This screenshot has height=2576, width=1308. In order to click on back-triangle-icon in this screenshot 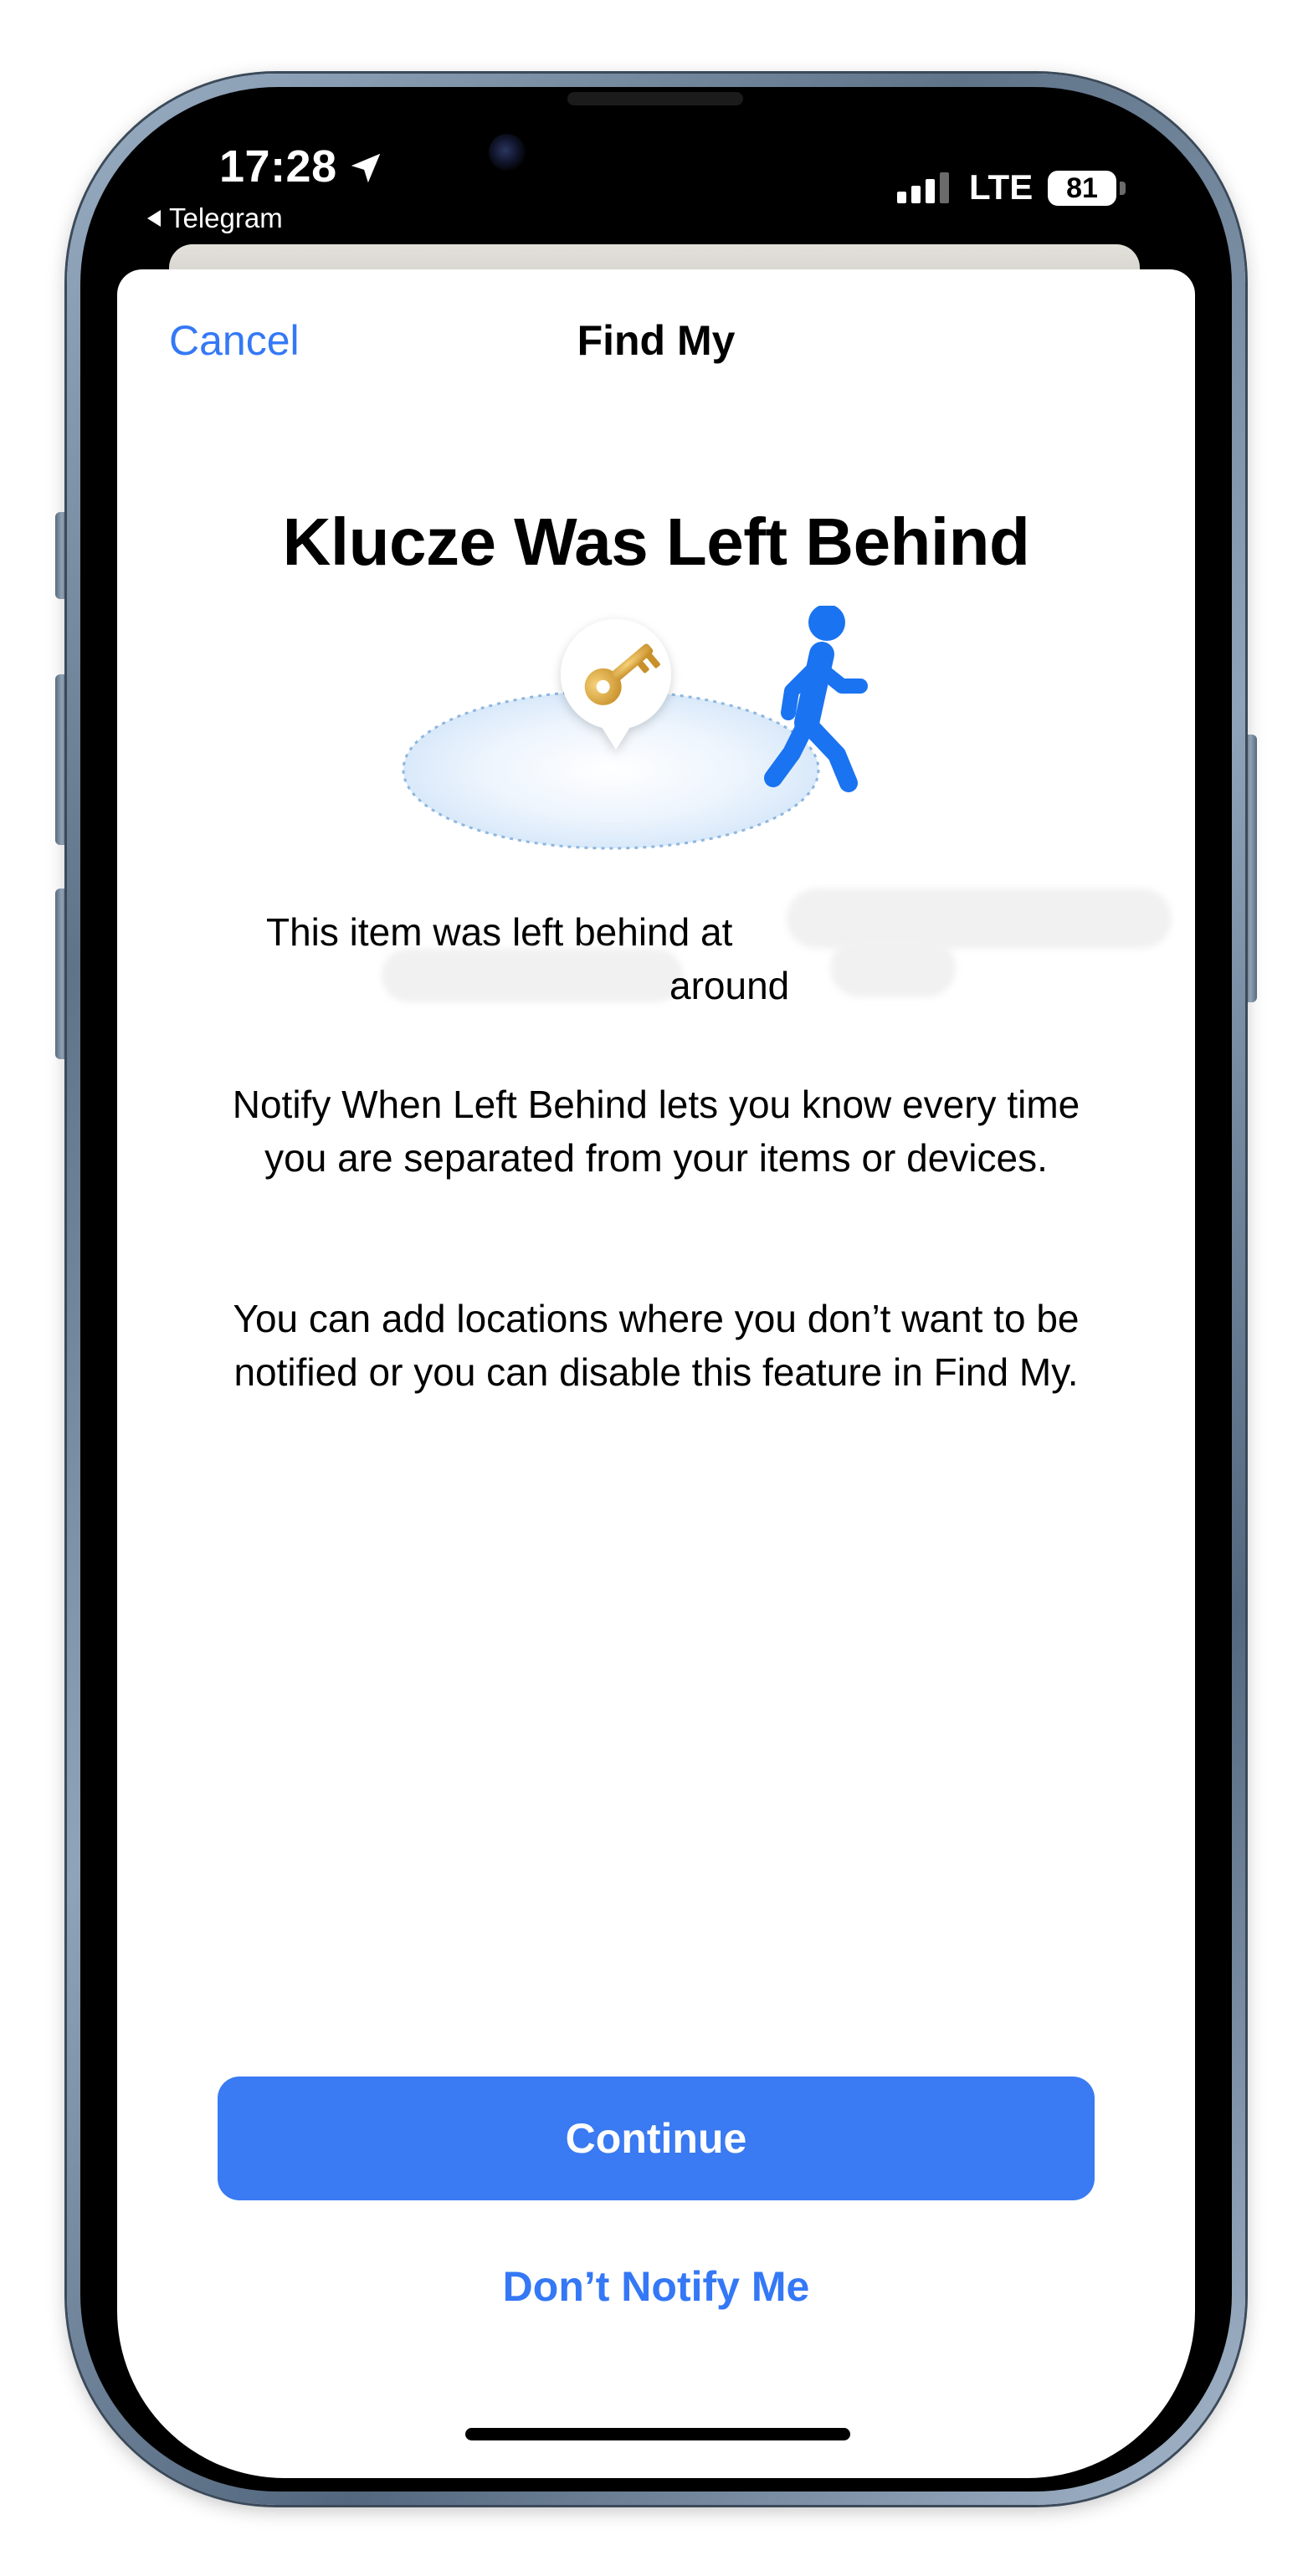, I will do `click(154, 219)`.